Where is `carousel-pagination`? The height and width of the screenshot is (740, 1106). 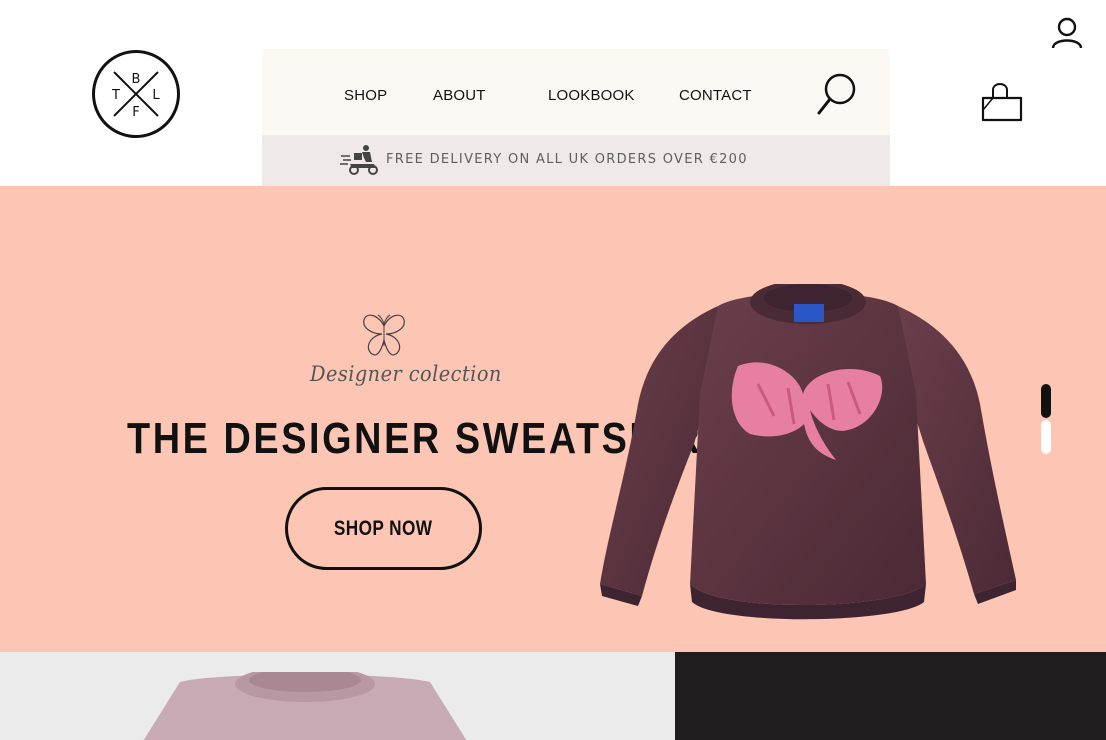
carousel-pagination is located at coordinates (1047, 420).